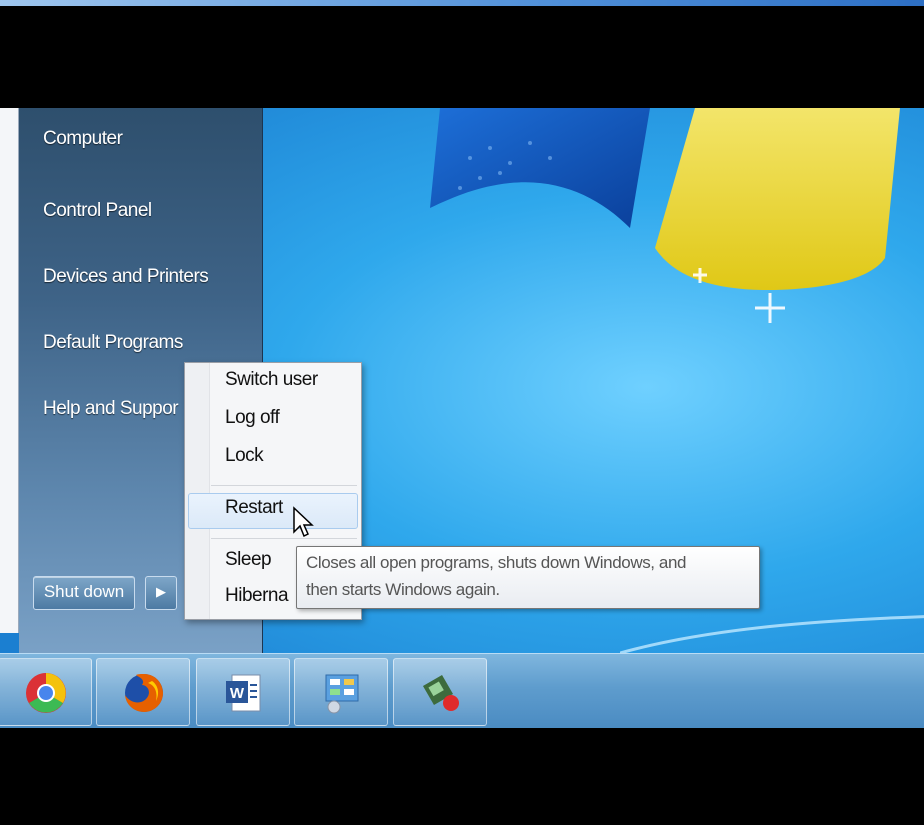 This screenshot has height=825, width=924. I want to click on taskbar-button-chrome, so click(46, 692).